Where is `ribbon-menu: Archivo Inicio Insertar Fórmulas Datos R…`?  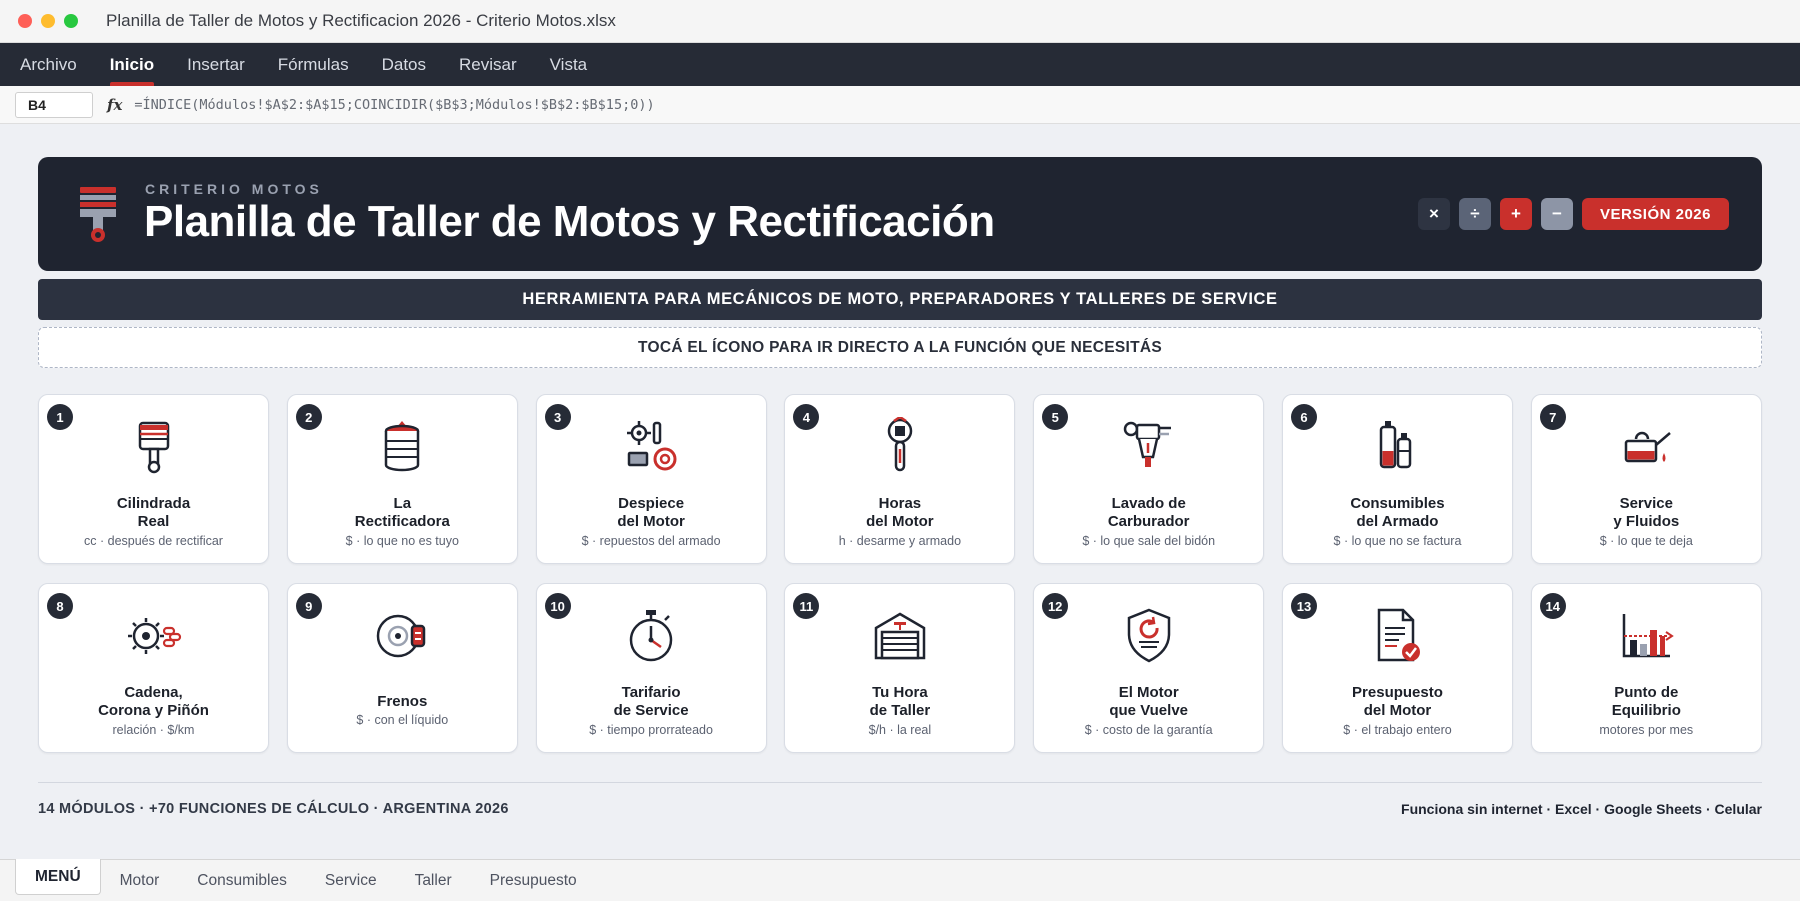
ribbon-menu: Archivo Inicio Insertar Fórmulas Datos R… is located at coordinates (900, 64).